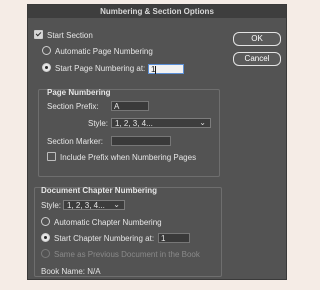 Image resolution: width=320 pixels, height=290 pixels. Describe the element at coordinates (100, 68) in the screenshot. I see `start-page-numbering-label: Start Page Numbering at:` at that location.